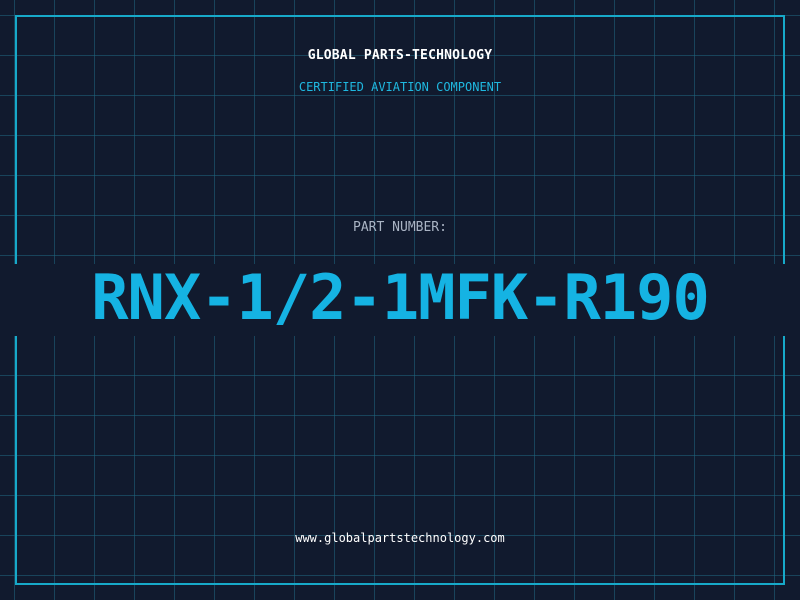  I want to click on company-name: GLOBAL PARTS-TECHNOLOGY, so click(400, 55).